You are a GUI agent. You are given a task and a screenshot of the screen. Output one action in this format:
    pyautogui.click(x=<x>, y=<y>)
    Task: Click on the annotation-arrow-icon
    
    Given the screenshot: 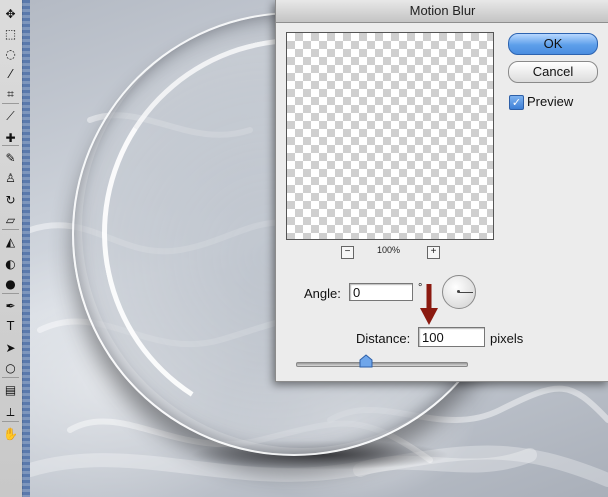 What is the action you would take?
    pyautogui.click(x=429, y=304)
    